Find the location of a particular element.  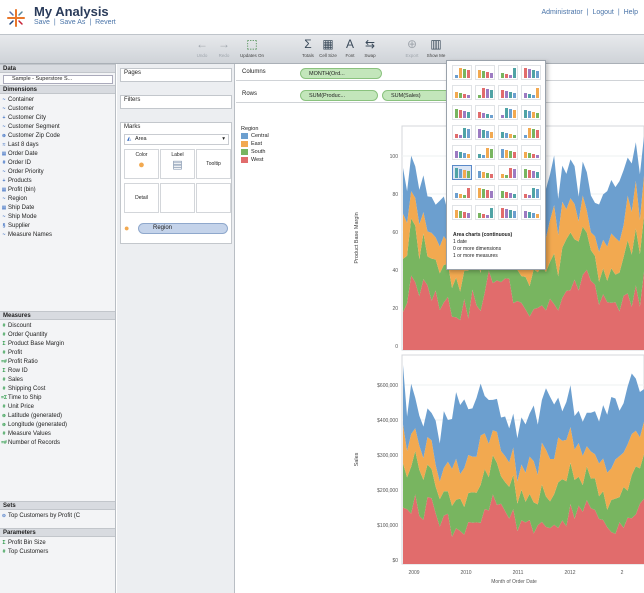

detail-button: Detail is located at coordinates (141, 198).